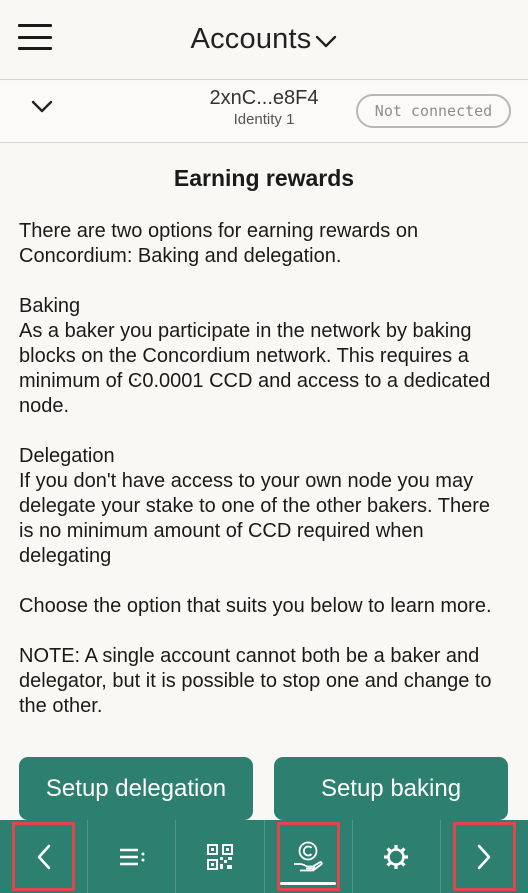 This screenshot has width=528, height=893. Describe the element at coordinates (264, 119) in the screenshot. I see `account-identity: Identity 1` at that location.